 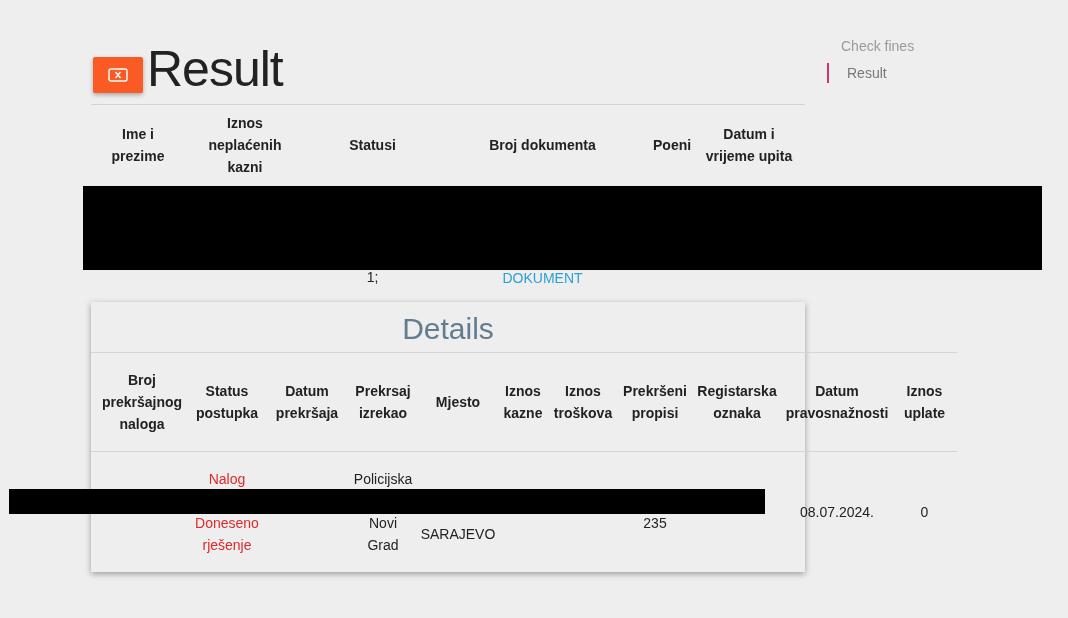 What do you see at coordinates (542, 278) in the screenshot?
I see `document-link: DOKUMENT` at bounding box center [542, 278].